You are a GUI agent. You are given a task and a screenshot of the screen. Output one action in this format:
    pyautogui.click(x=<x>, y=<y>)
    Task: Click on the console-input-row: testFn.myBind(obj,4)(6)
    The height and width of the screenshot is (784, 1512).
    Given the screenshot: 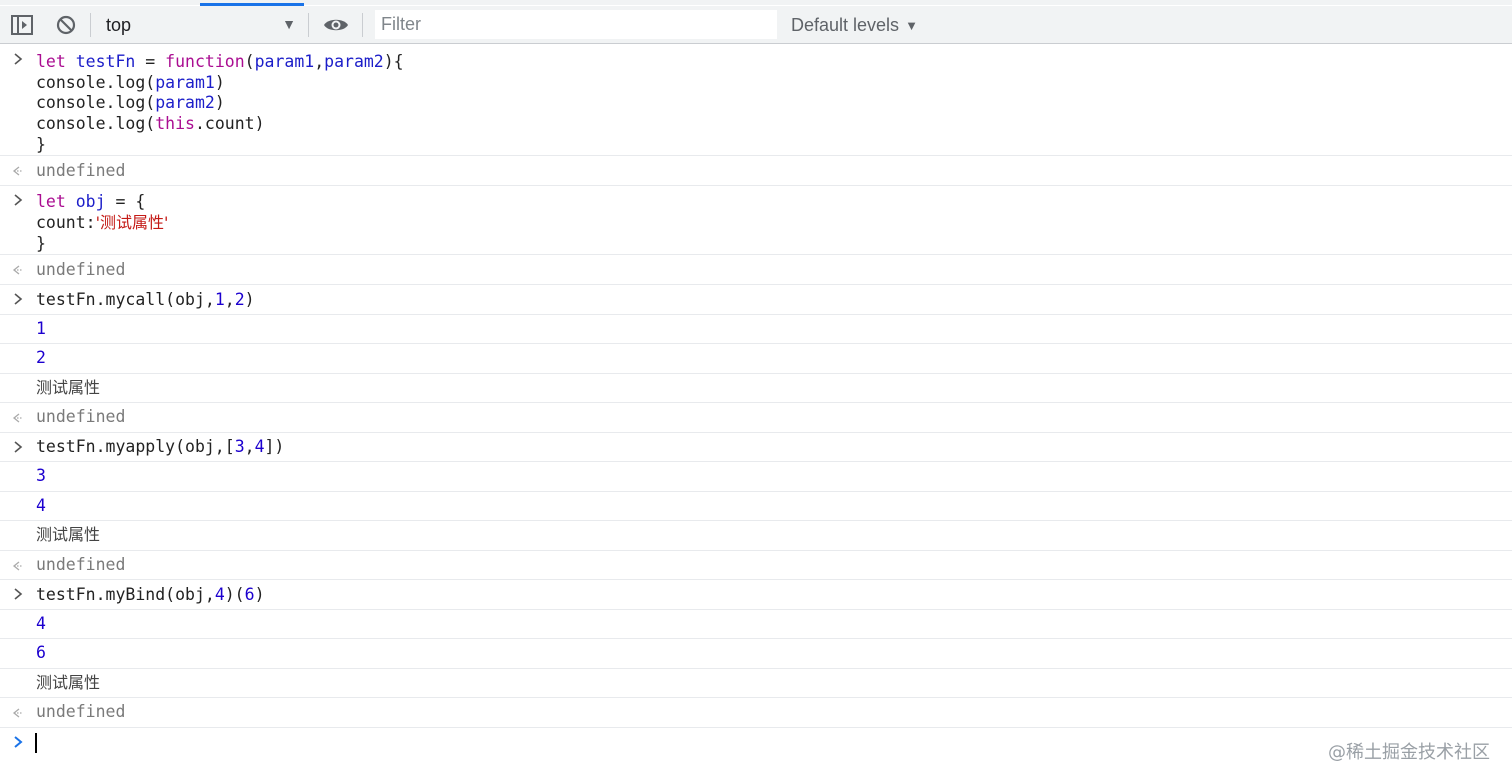 What is the action you would take?
    pyautogui.click(x=756, y=595)
    